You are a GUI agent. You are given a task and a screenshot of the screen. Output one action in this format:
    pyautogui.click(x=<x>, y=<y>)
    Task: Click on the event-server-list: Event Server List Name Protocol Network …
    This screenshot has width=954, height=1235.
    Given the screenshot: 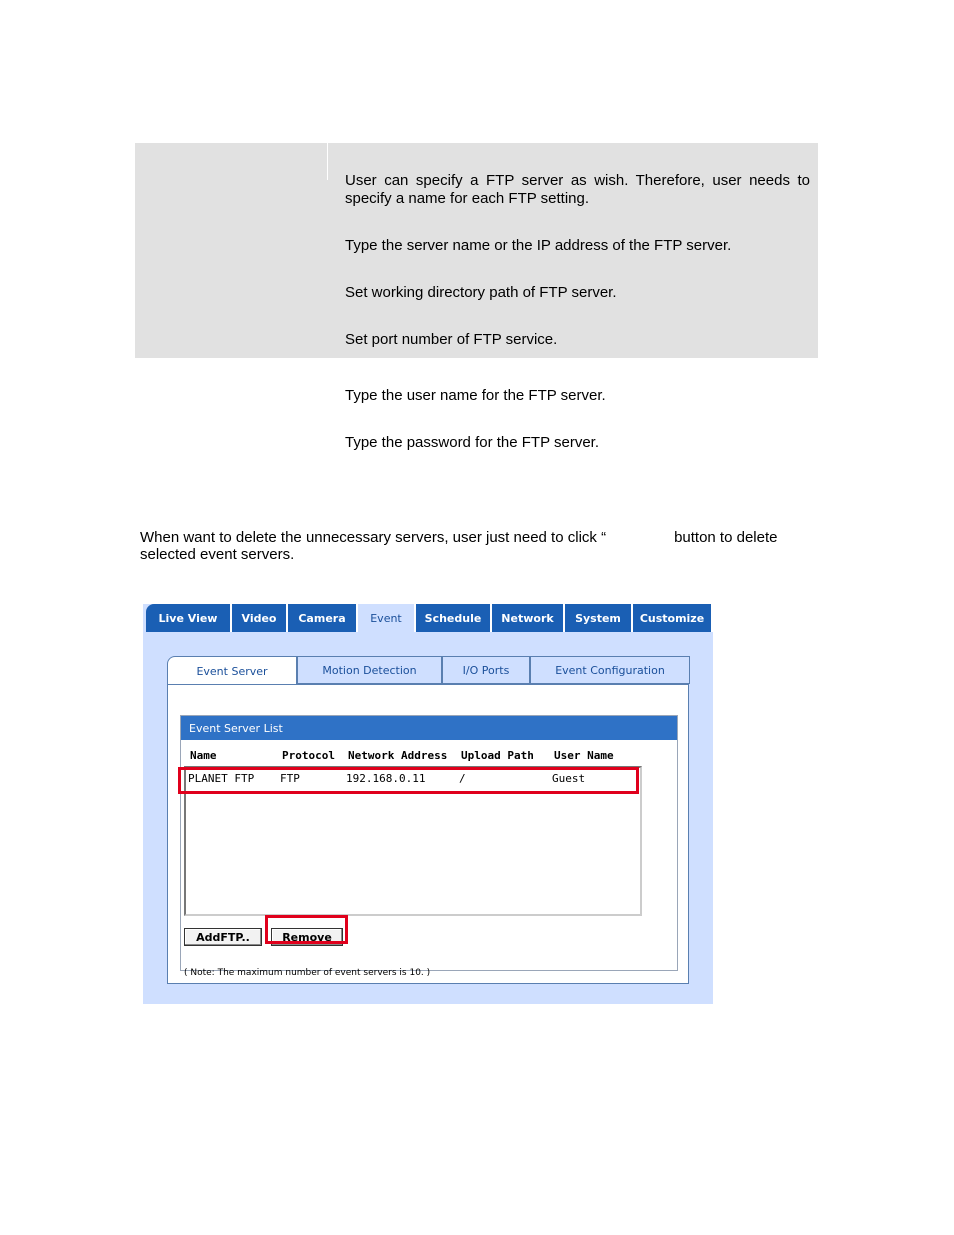 What is the action you would take?
    pyautogui.click(x=429, y=846)
    